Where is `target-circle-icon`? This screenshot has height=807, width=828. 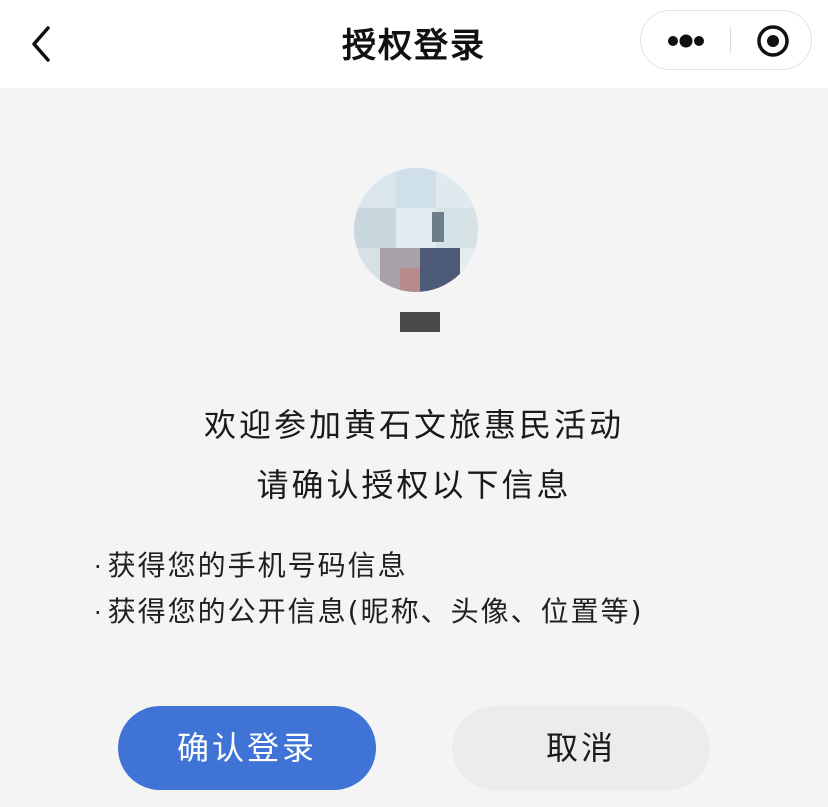
target-circle-icon is located at coordinates (773, 41).